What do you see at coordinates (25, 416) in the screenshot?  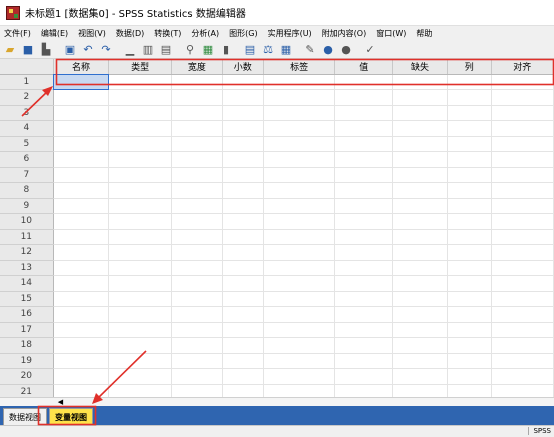 I see `tab-data-view: 数据视图` at bounding box center [25, 416].